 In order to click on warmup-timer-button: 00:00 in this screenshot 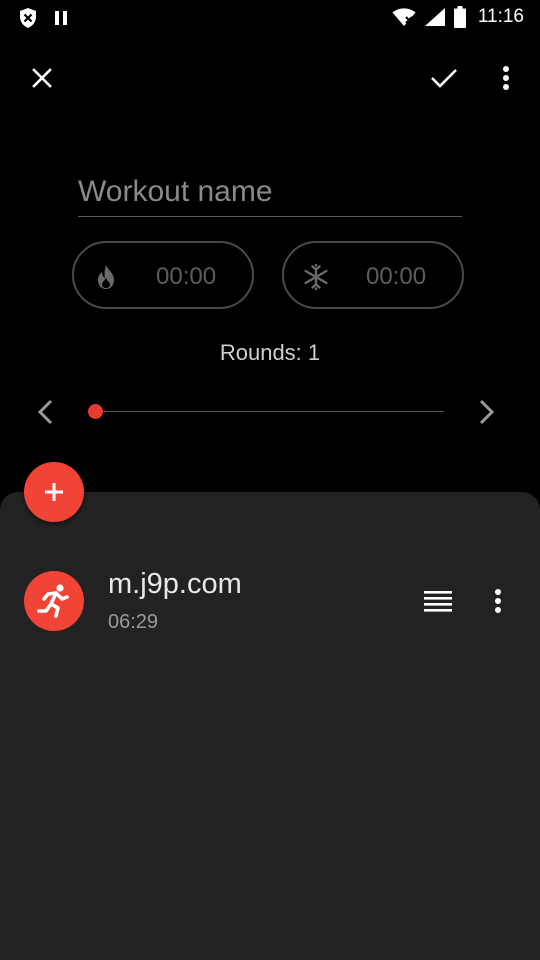, I will do `click(163, 275)`.